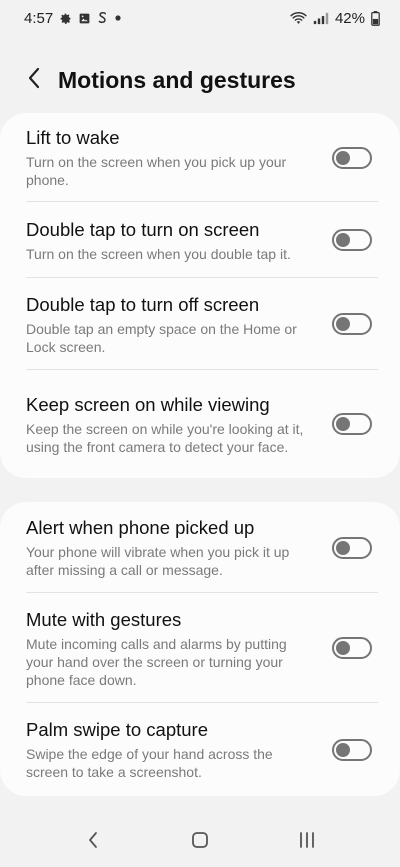 Image resolution: width=400 pixels, height=867 pixels. I want to click on back-button, so click(34, 80).